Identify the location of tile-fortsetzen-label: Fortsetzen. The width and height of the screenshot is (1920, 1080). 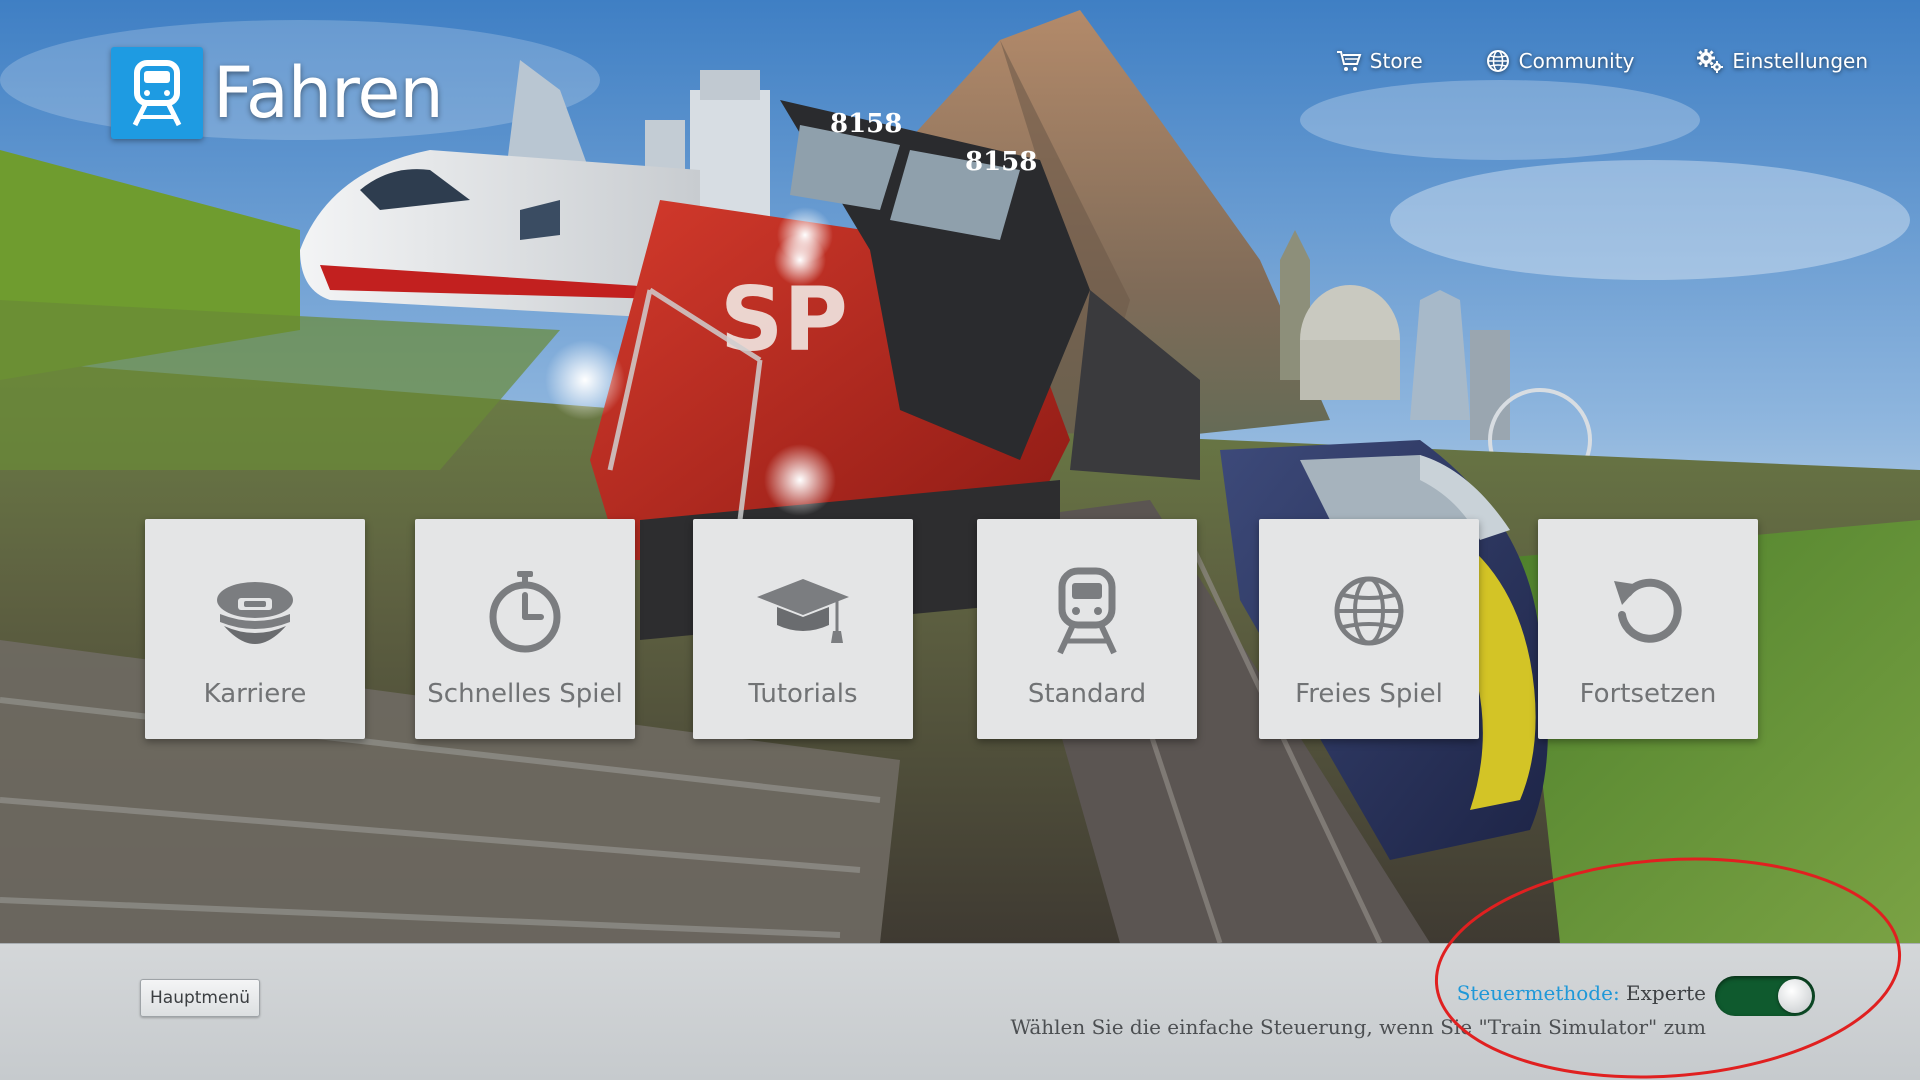
(1648, 694).